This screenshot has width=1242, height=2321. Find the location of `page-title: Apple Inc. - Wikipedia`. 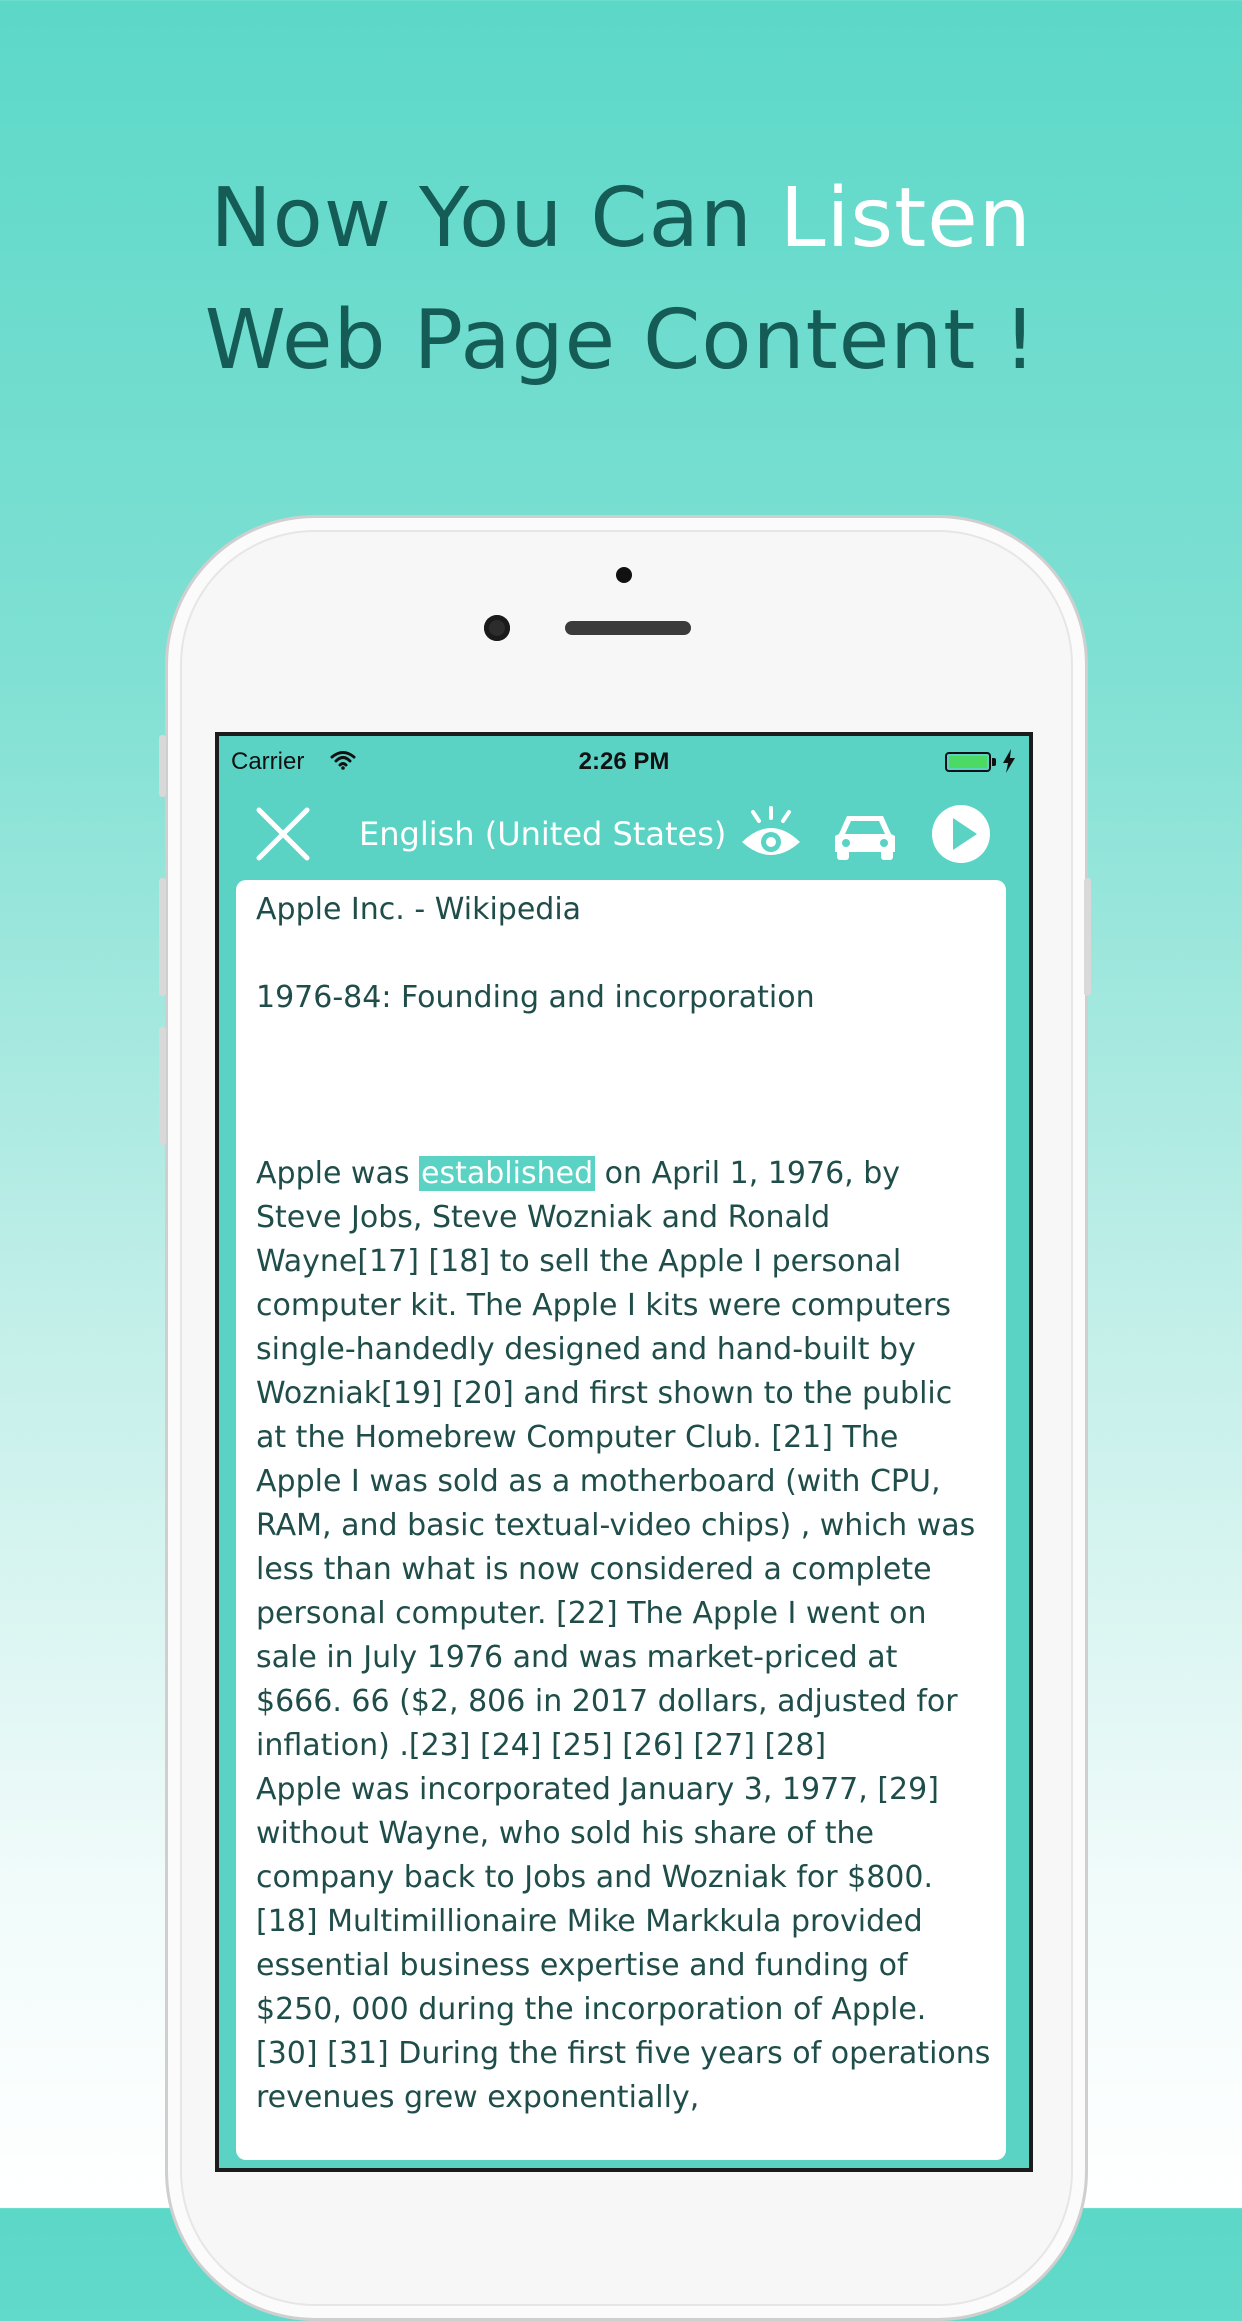

page-title: Apple Inc. - Wikipedia is located at coordinates (419, 909).